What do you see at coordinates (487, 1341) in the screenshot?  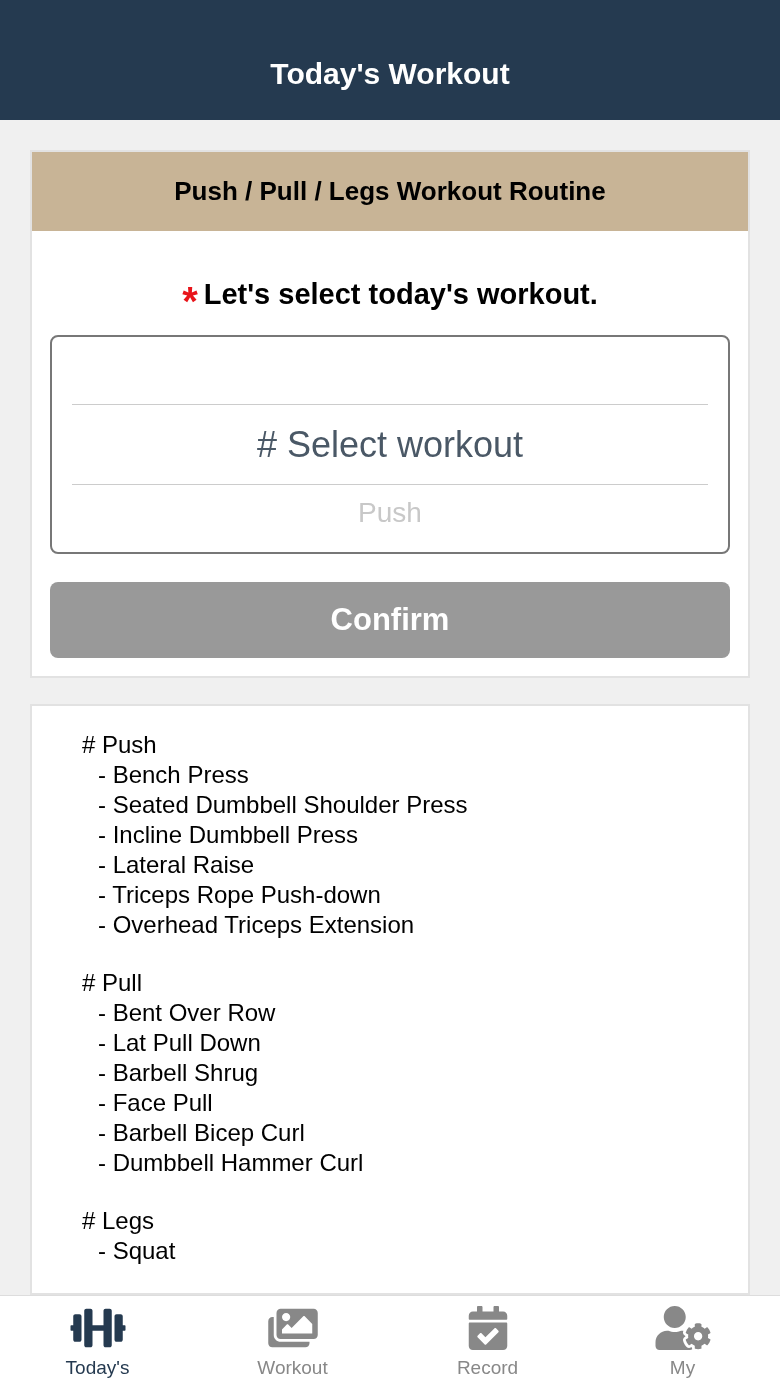 I see `tab-item: Record` at bounding box center [487, 1341].